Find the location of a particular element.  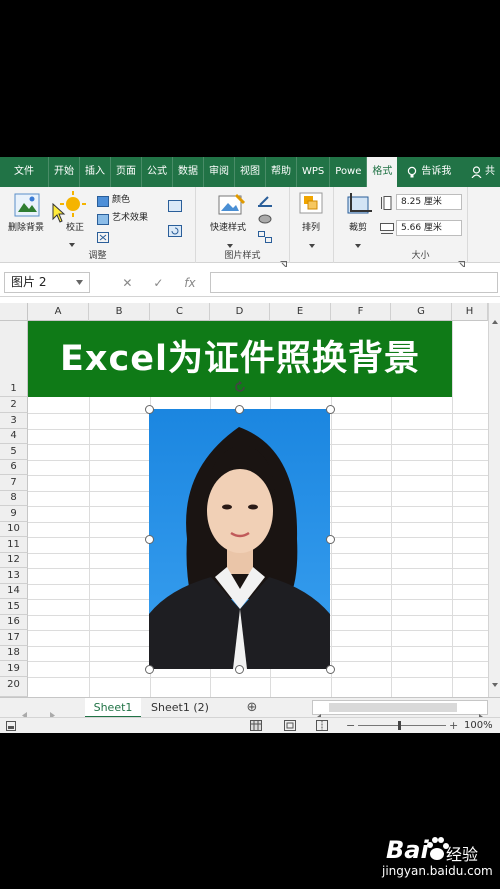

macro-record-icon is located at coordinates (11, 727).